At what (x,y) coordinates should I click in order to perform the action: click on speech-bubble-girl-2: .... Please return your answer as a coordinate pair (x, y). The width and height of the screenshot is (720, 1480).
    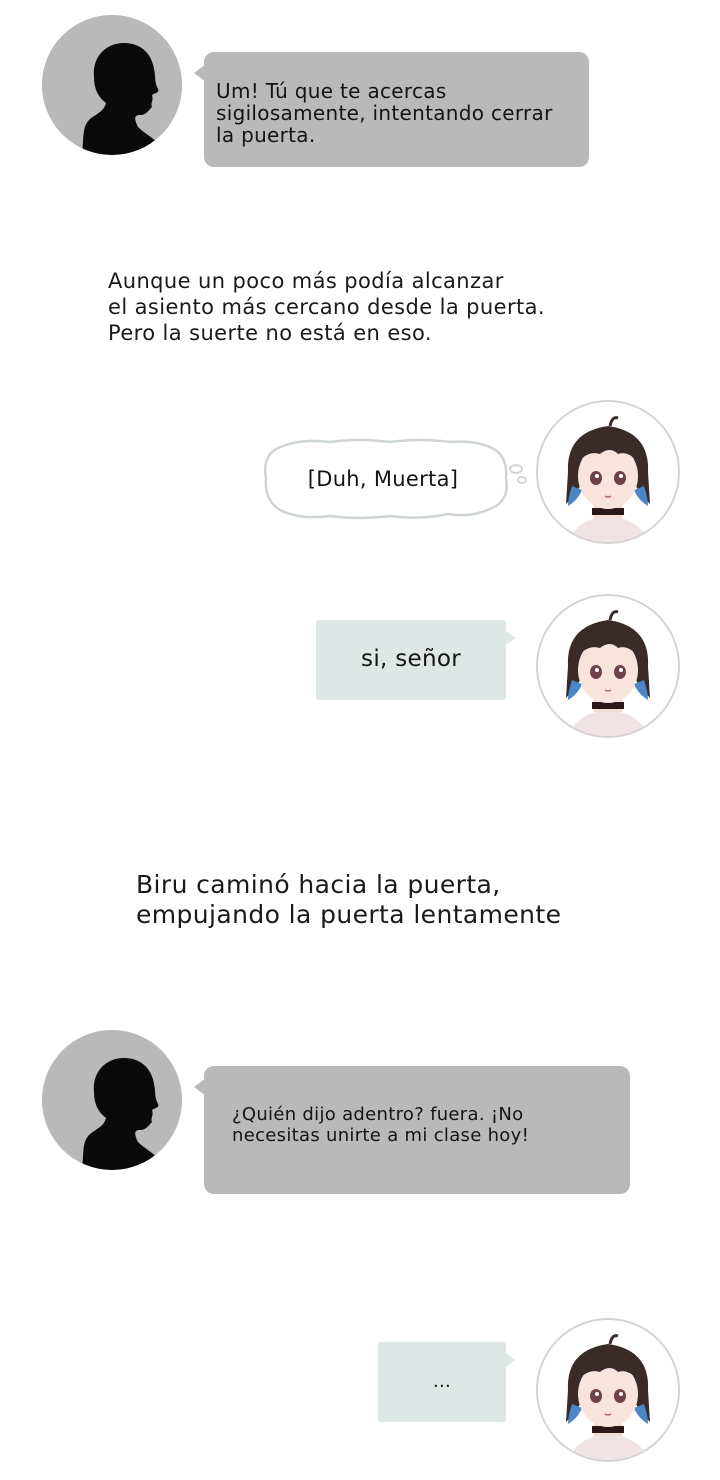
    Looking at the image, I should click on (447, 1382).